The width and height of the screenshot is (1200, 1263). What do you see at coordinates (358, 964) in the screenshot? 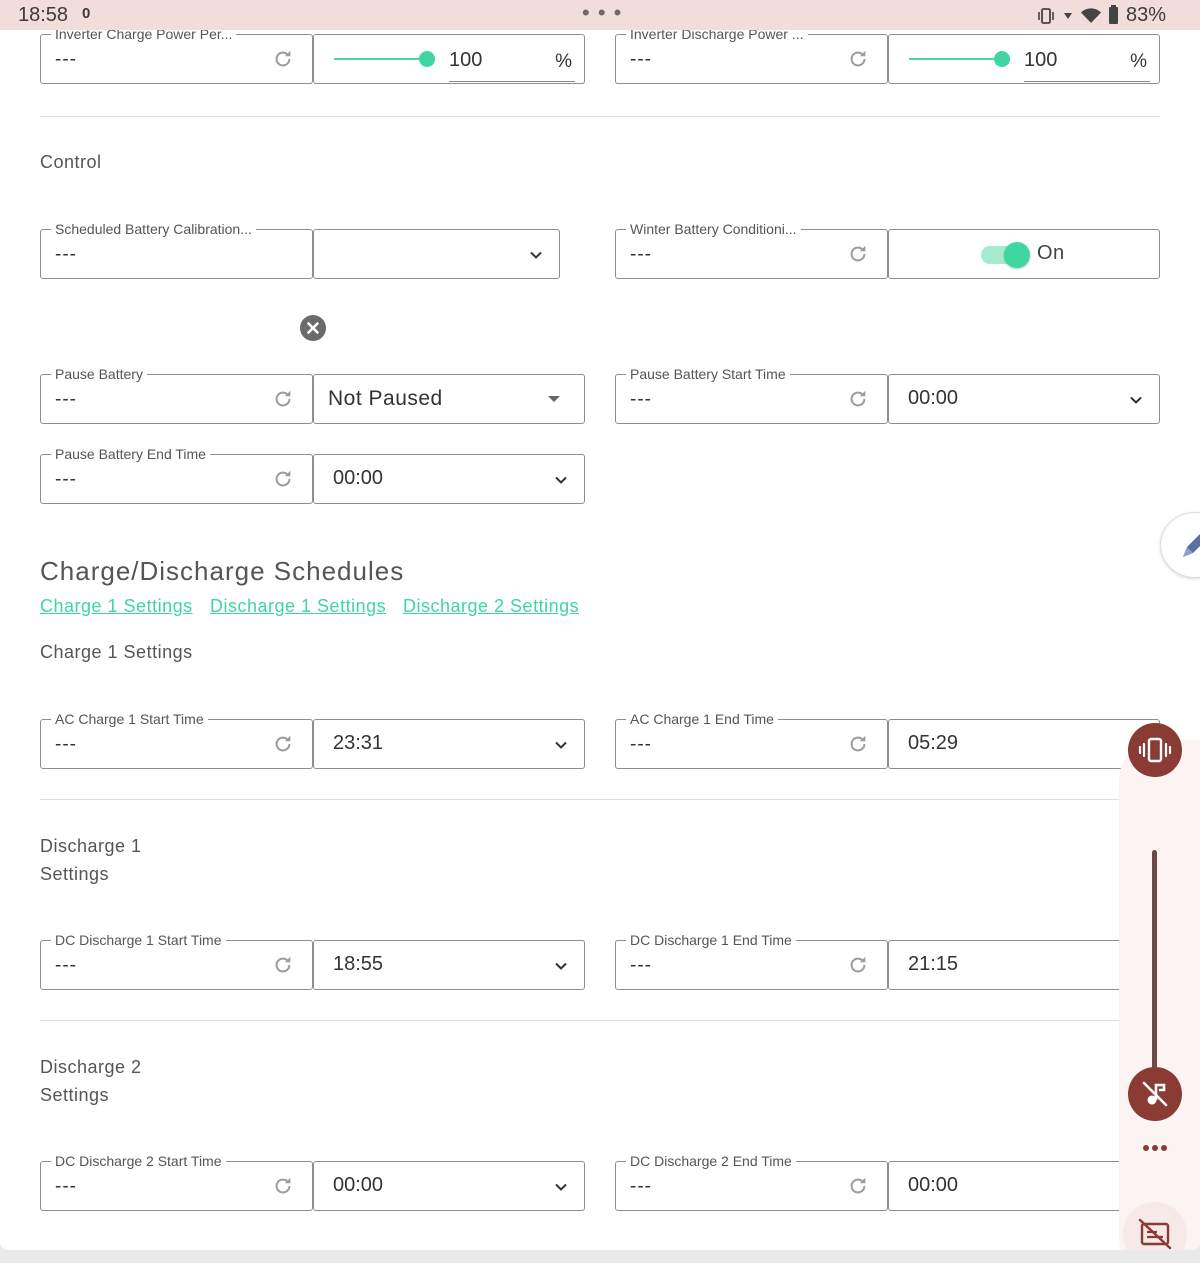
I see `select-value: 18:55` at bounding box center [358, 964].